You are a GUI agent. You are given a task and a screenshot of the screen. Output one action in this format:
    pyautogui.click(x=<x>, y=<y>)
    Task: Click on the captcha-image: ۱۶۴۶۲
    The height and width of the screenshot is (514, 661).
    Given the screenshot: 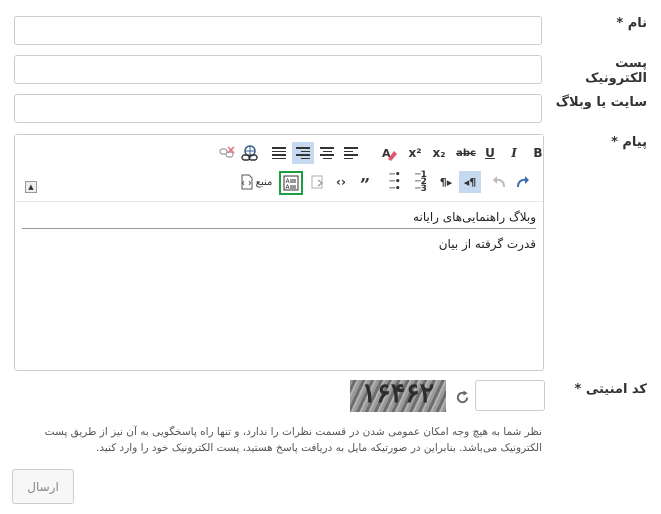 What is the action you would take?
    pyautogui.click(x=398, y=396)
    